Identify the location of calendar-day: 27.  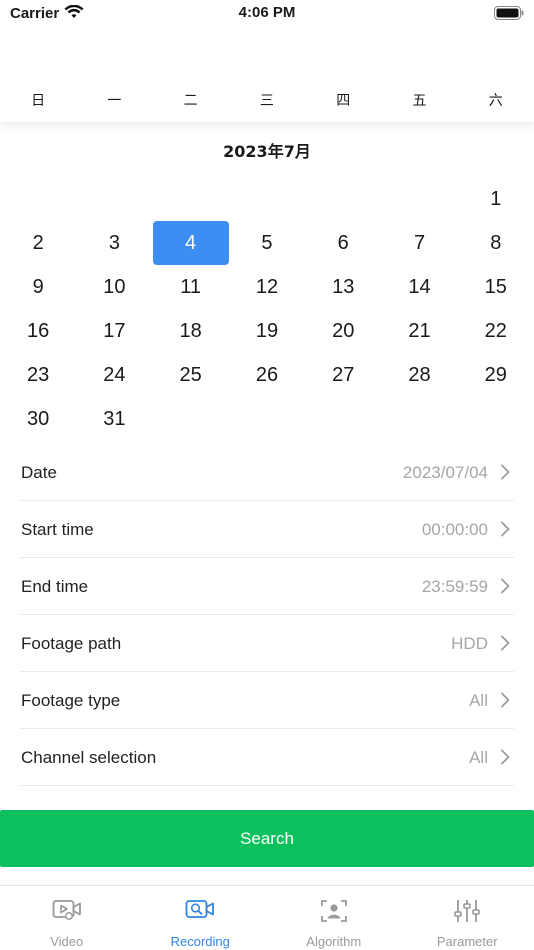
(343, 375).